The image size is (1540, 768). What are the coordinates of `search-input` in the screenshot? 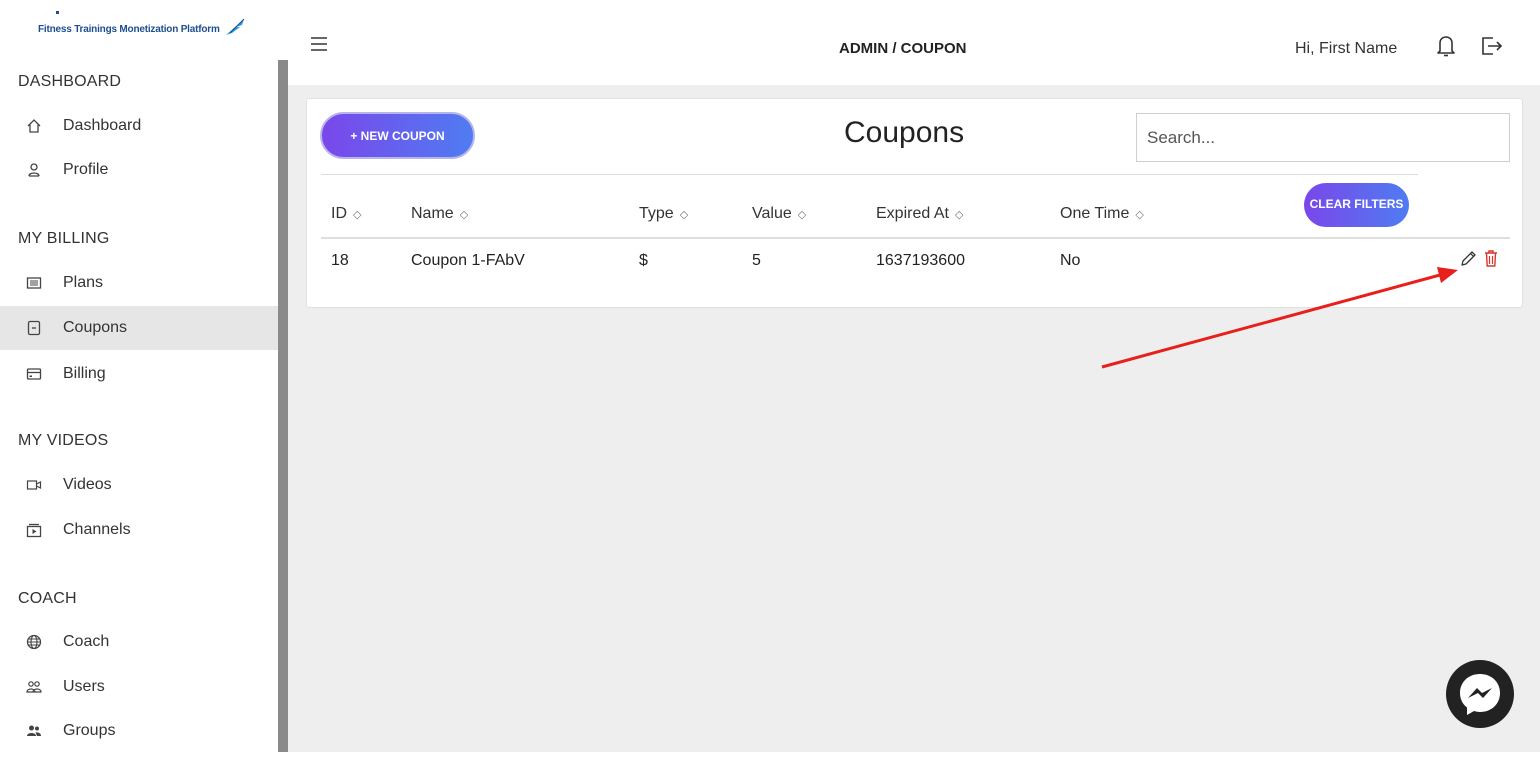 It's located at (1323, 137).